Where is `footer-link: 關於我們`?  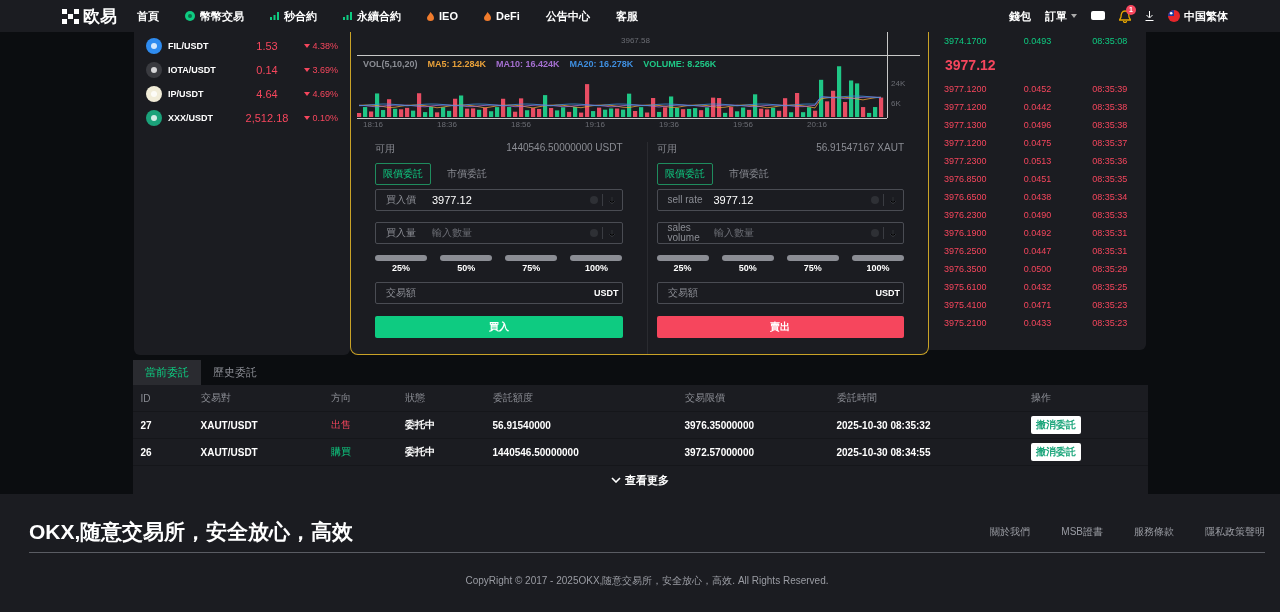
footer-link: 關於我們 is located at coordinates (1010, 532).